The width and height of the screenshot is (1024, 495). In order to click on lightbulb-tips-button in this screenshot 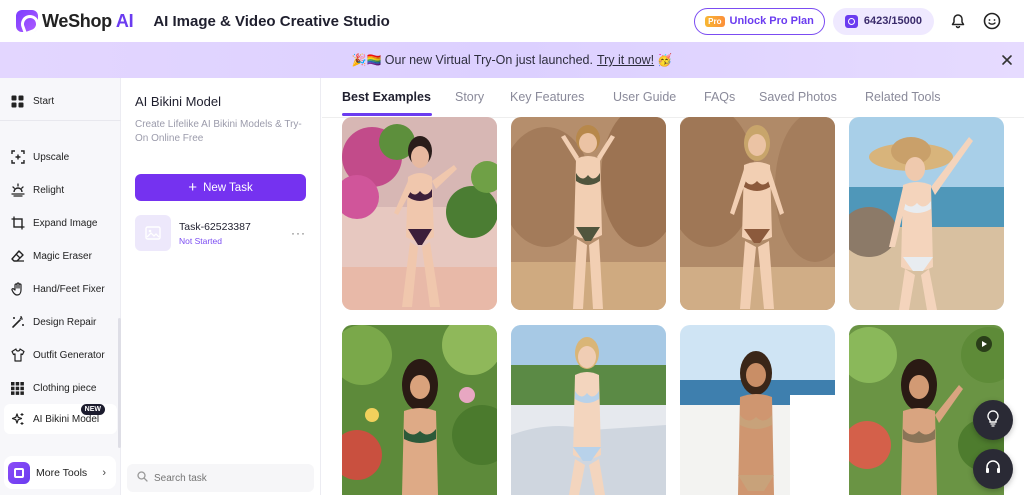, I will do `click(993, 420)`.